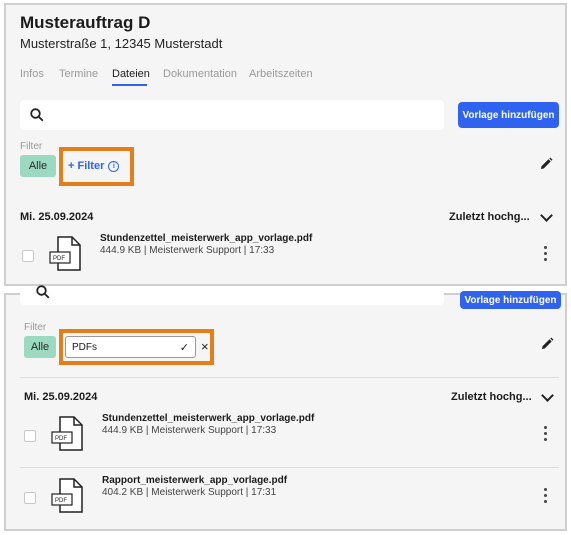 The width and height of the screenshot is (571, 535). I want to click on tab-infos: Infos, so click(32, 74).